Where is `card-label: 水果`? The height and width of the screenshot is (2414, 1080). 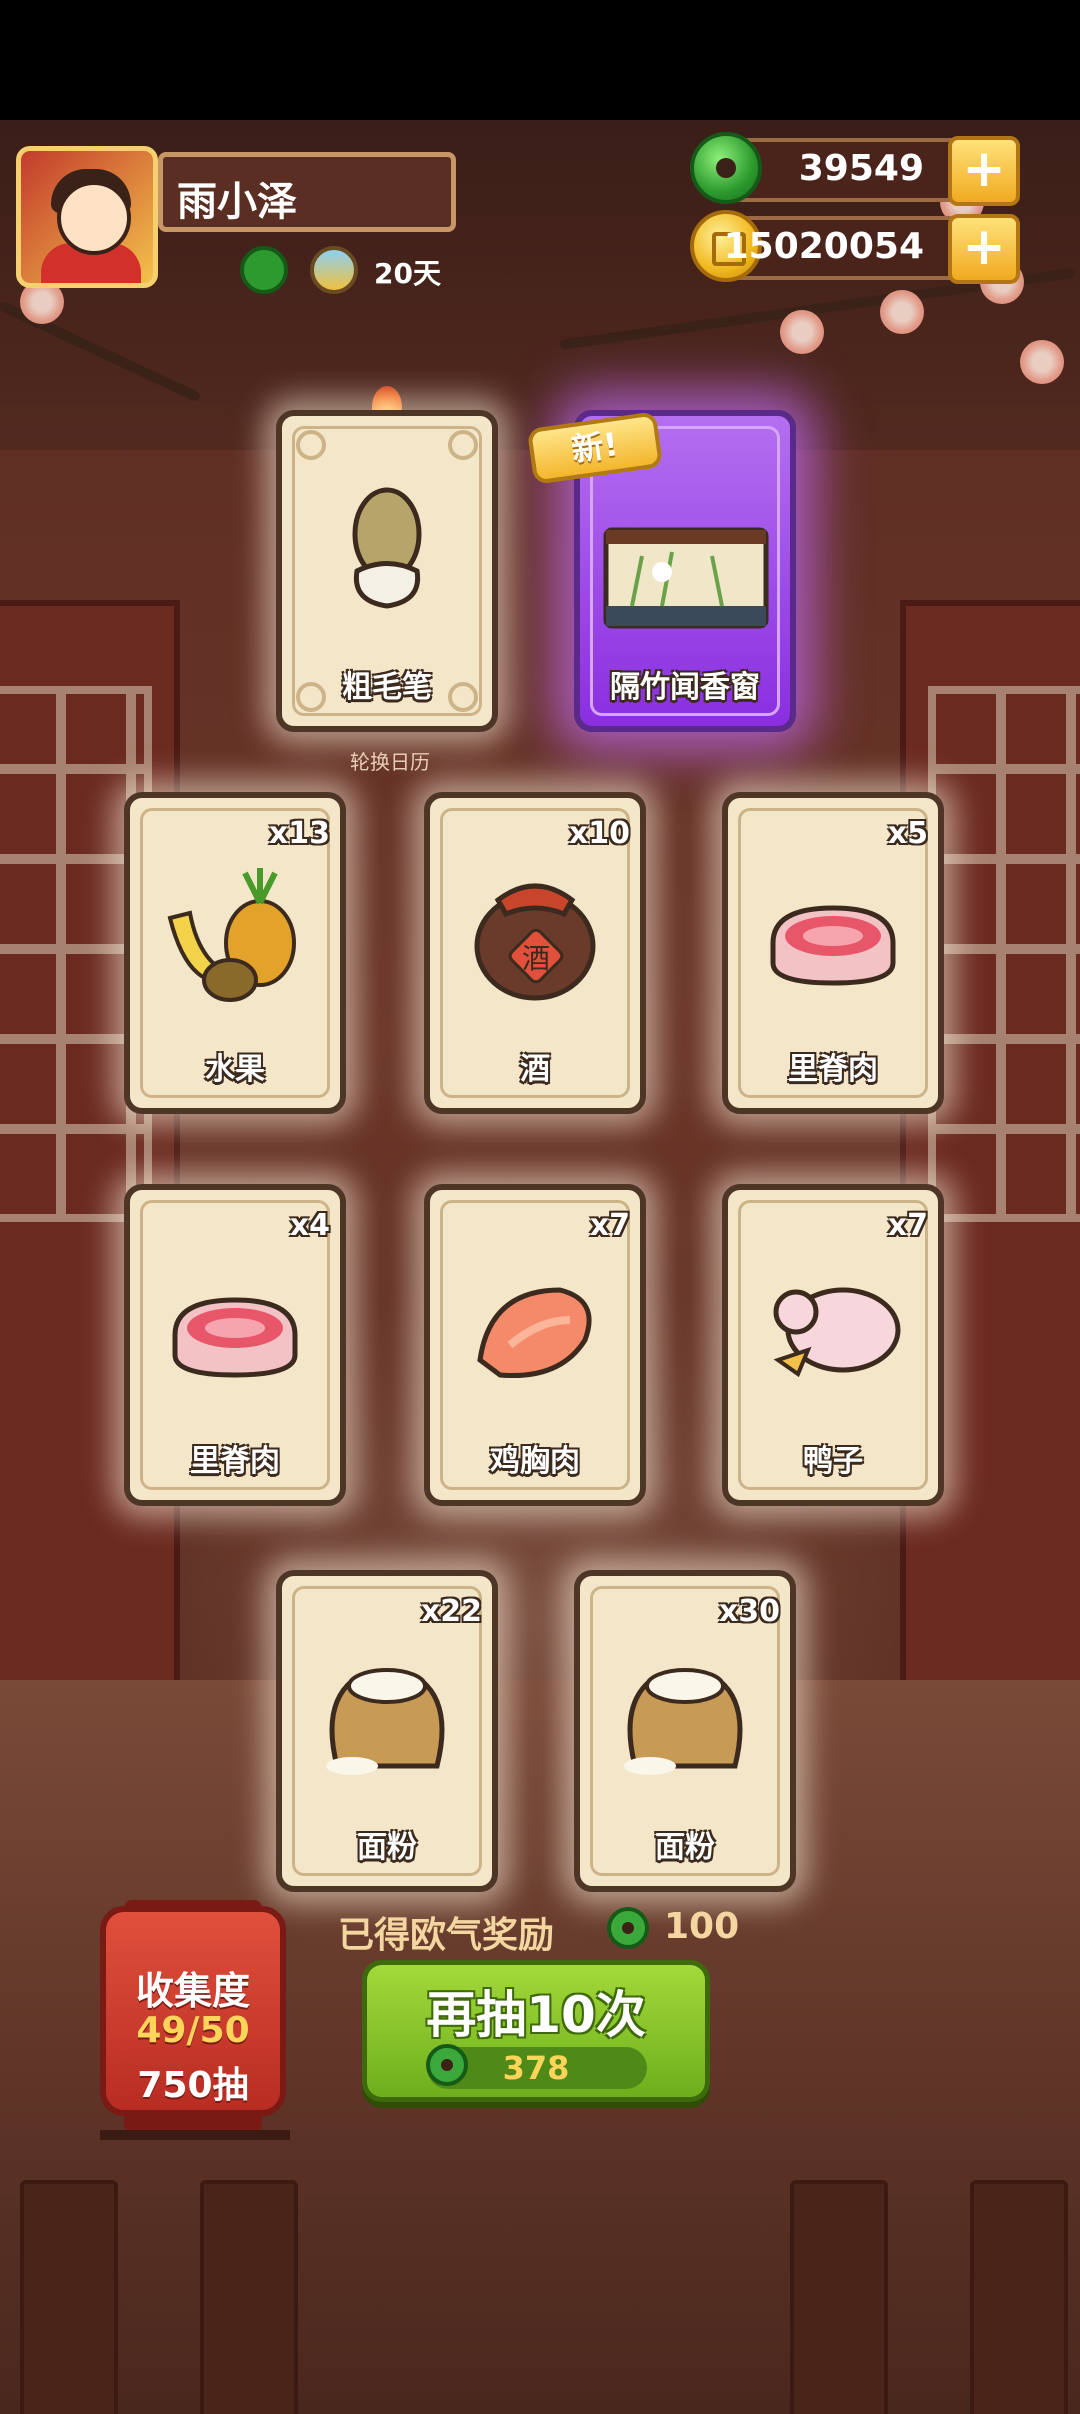 card-label: 水果 is located at coordinates (235, 1069).